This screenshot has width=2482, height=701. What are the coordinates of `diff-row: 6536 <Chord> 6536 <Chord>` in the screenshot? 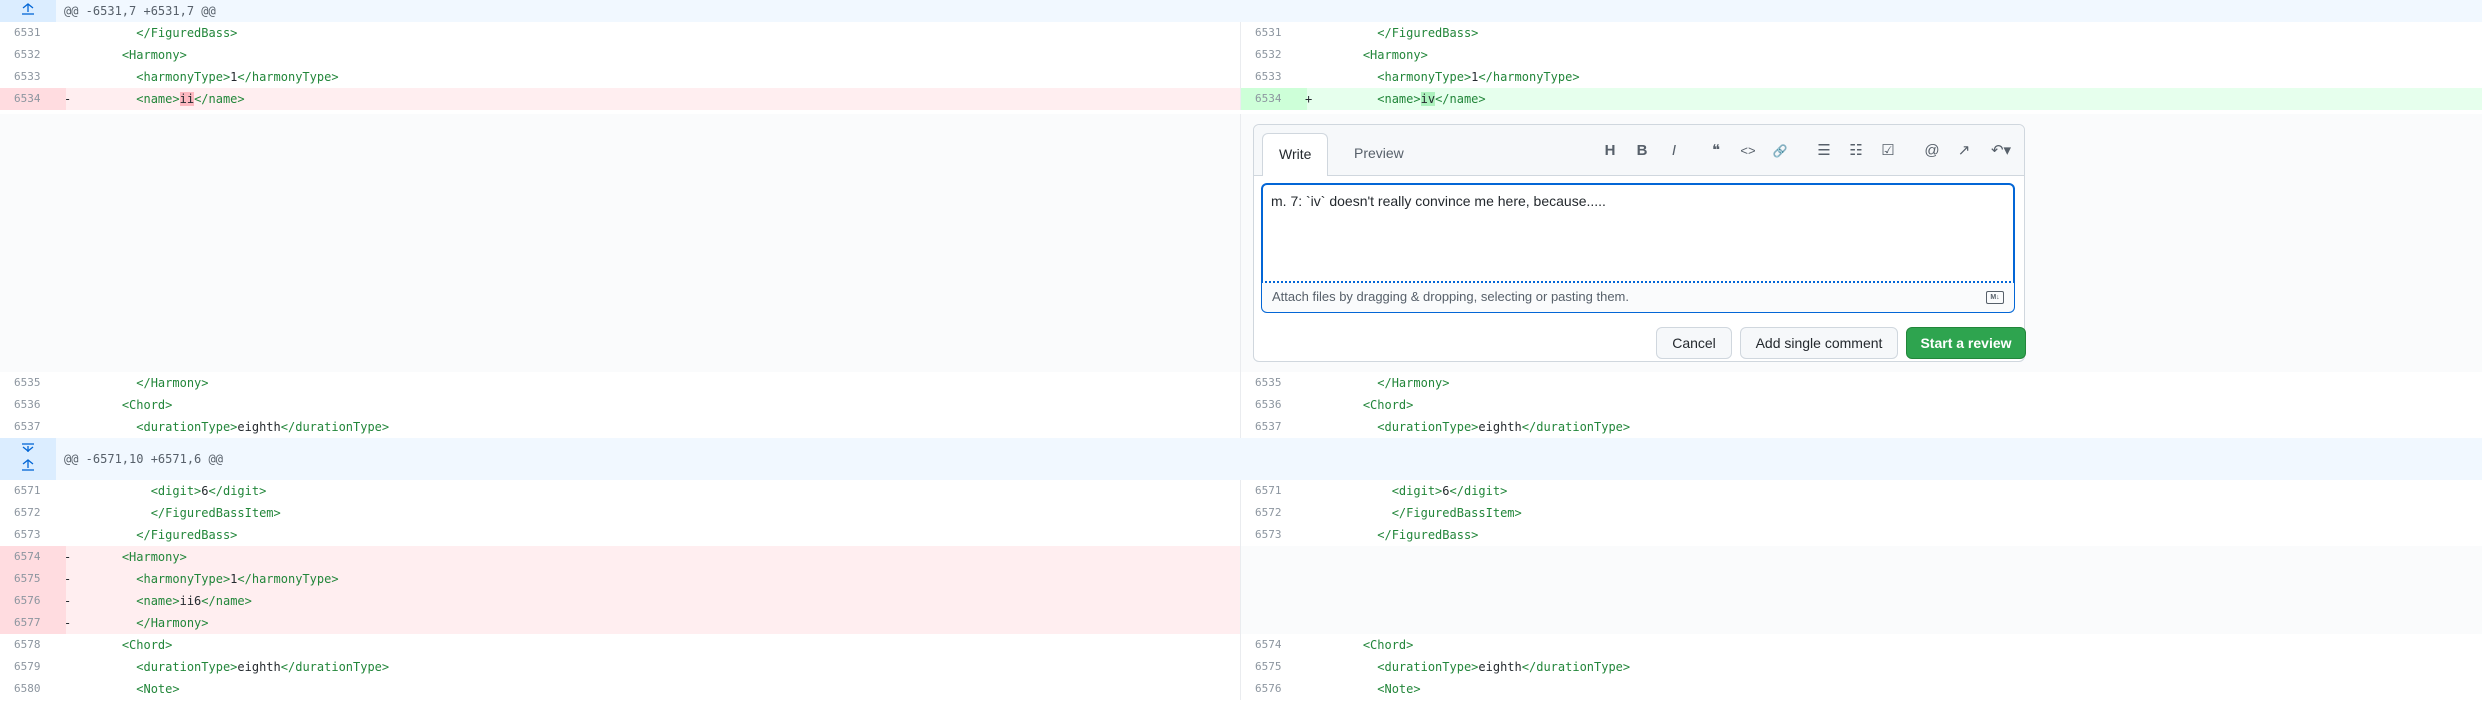 It's located at (1241, 405).